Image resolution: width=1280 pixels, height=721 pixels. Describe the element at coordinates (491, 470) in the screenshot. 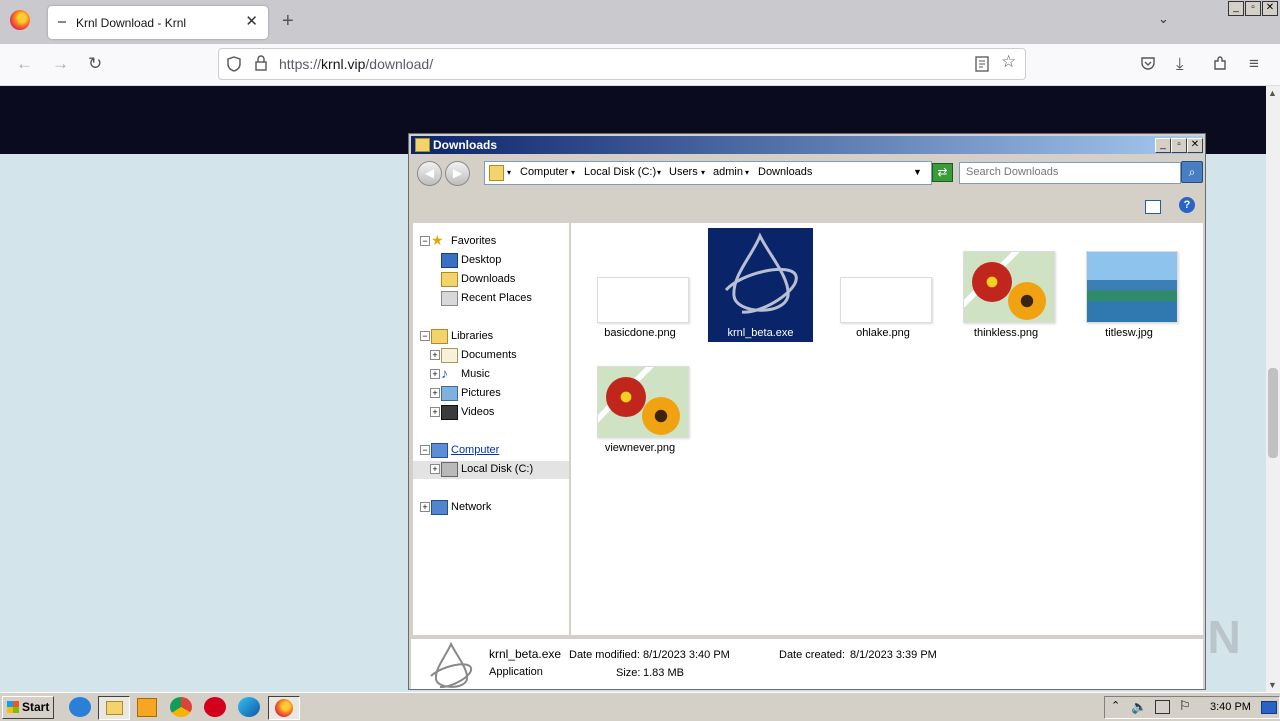

I see `tree-item-local-disk: + Local Disk (C:)` at that location.